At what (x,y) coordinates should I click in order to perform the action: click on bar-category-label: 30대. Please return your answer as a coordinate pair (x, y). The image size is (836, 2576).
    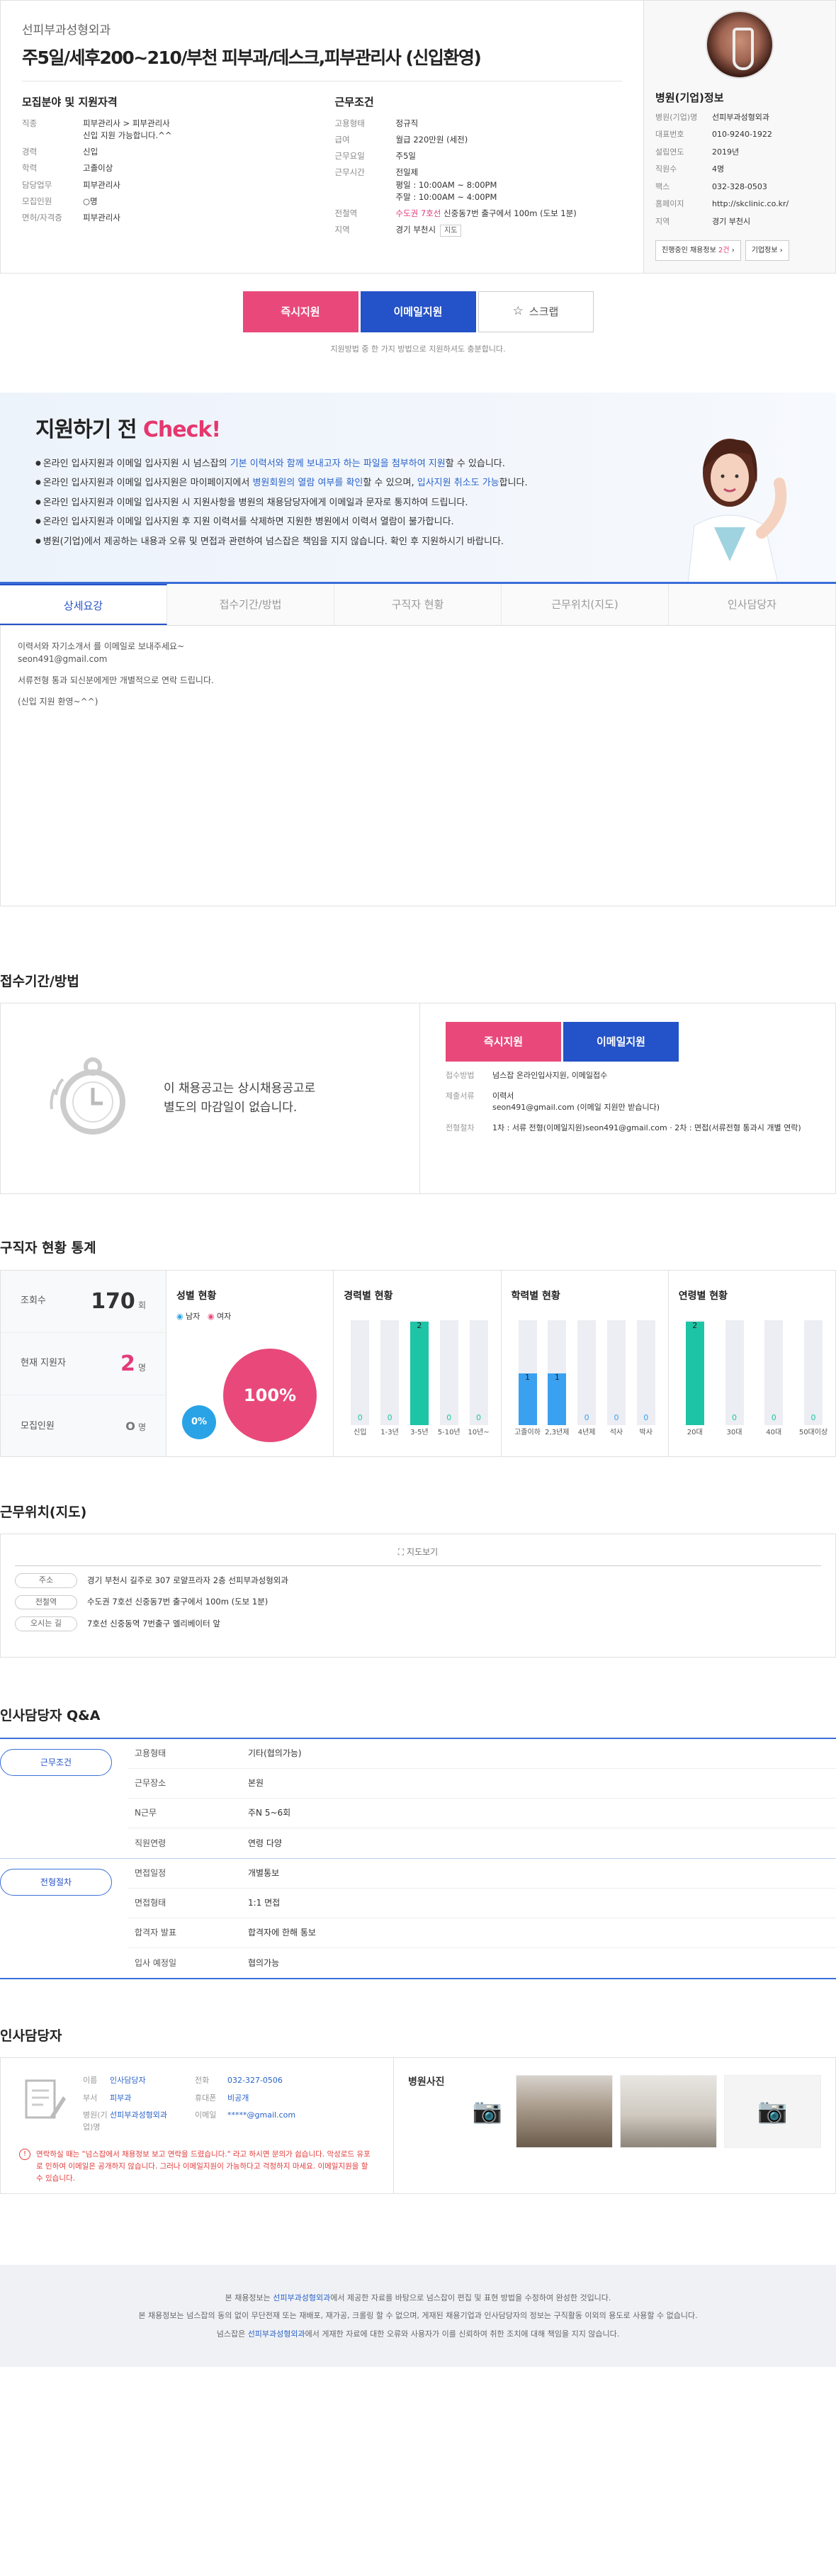
    Looking at the image, I should click on (734, 1432).